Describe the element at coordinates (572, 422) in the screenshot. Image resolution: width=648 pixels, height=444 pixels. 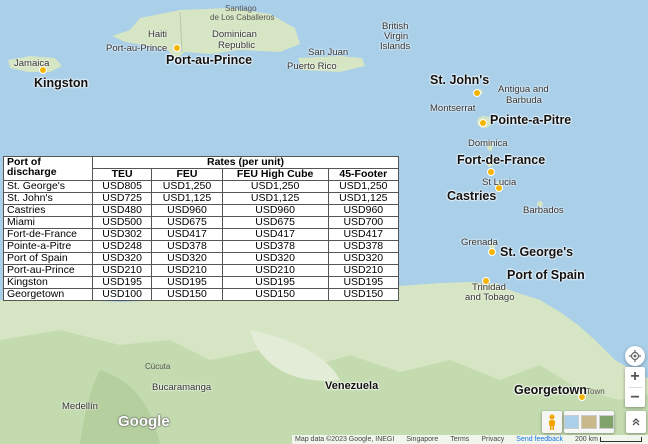
I see `layer-map-thumb` at that location.